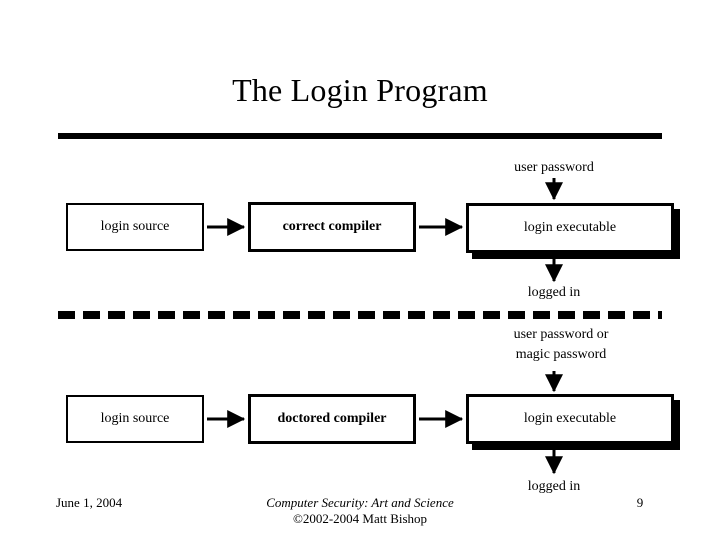 This screenshot has height=540, width=720. I want to click on bottom-doctored-compiler-label: doctored compiler, so click(332, 418).